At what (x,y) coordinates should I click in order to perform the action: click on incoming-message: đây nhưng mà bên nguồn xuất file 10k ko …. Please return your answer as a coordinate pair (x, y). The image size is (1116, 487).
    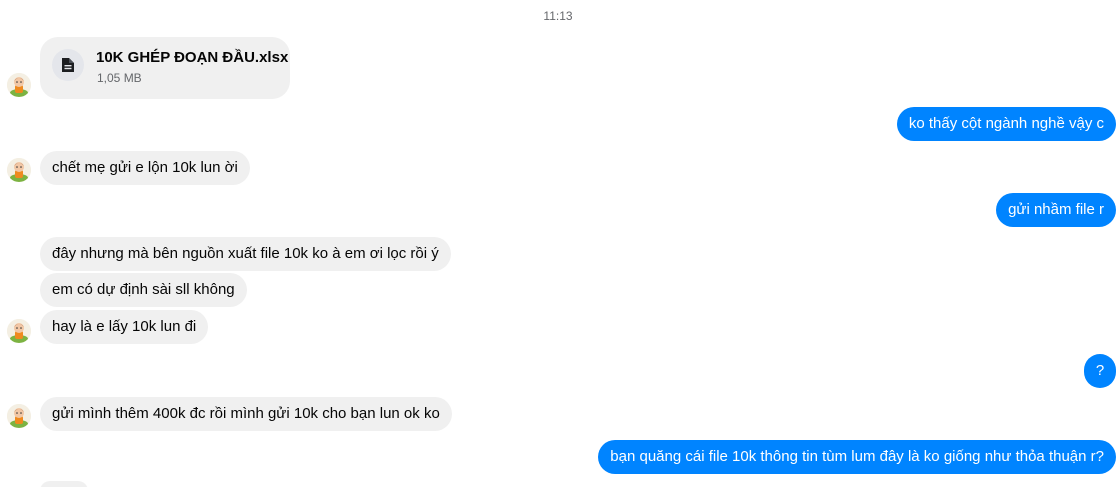
    Looking at the image, I should click on (245, 254).